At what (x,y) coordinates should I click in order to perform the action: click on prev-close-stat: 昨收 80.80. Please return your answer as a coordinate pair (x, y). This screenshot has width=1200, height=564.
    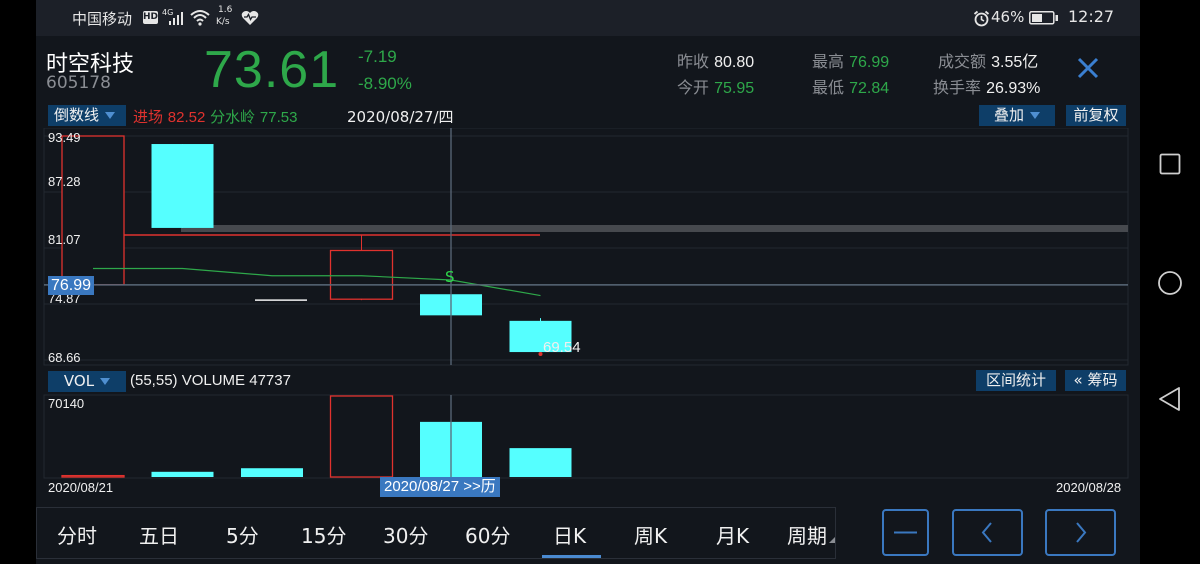
    Looking at the image, I should click on (715, 60).